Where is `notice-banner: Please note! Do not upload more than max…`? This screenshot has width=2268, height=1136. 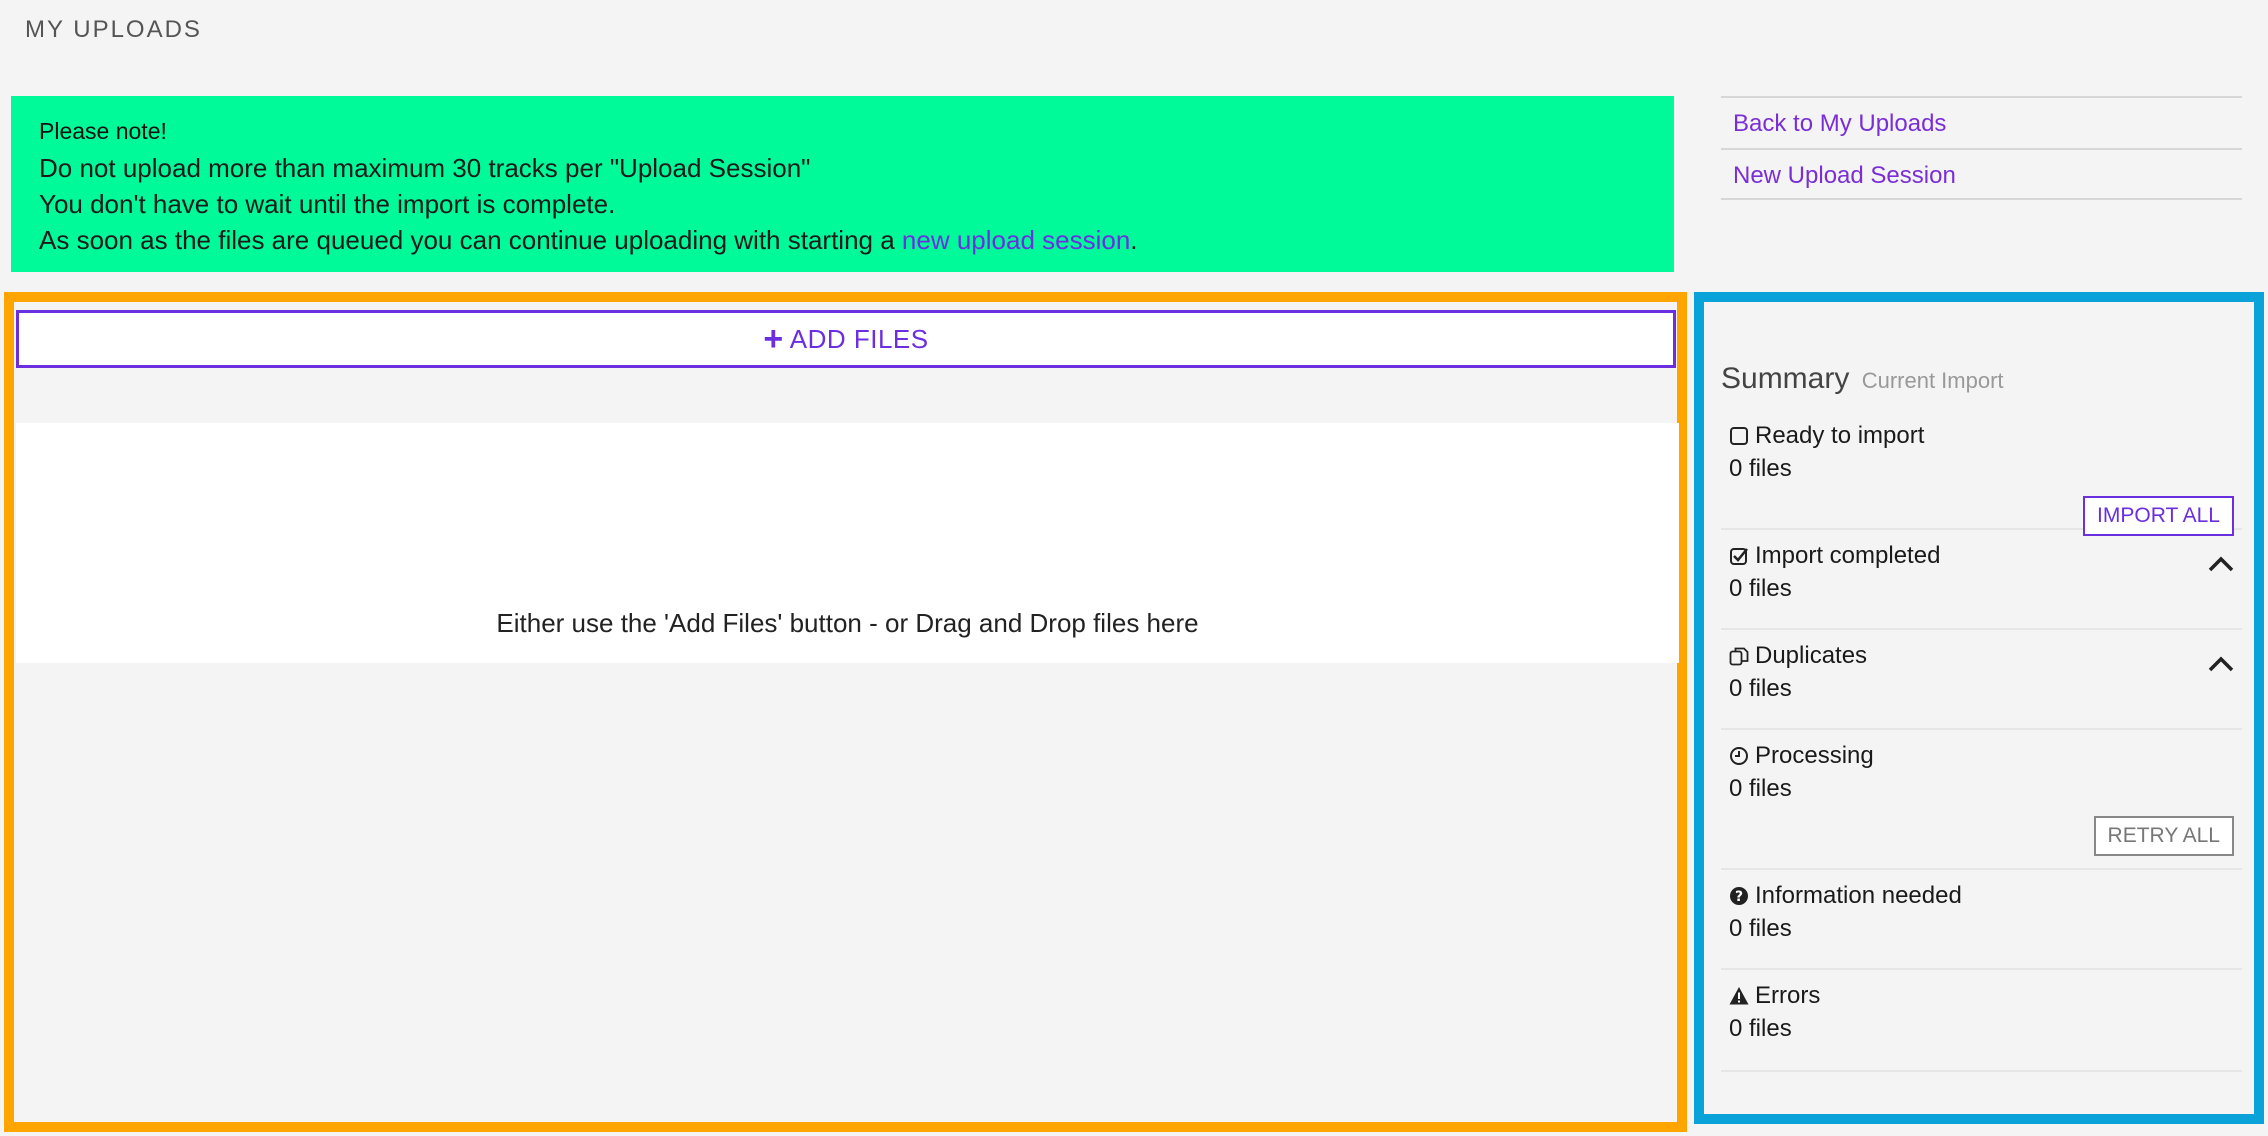 notice-banner: Please note! Do not upload more than max… is located at coordinates (842, 184).